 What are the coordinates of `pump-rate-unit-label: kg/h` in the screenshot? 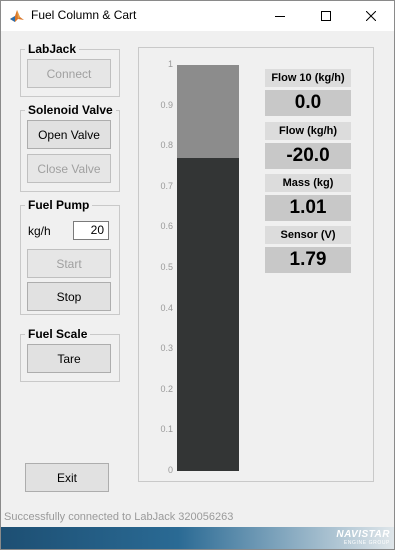 It's located at (39, 231).